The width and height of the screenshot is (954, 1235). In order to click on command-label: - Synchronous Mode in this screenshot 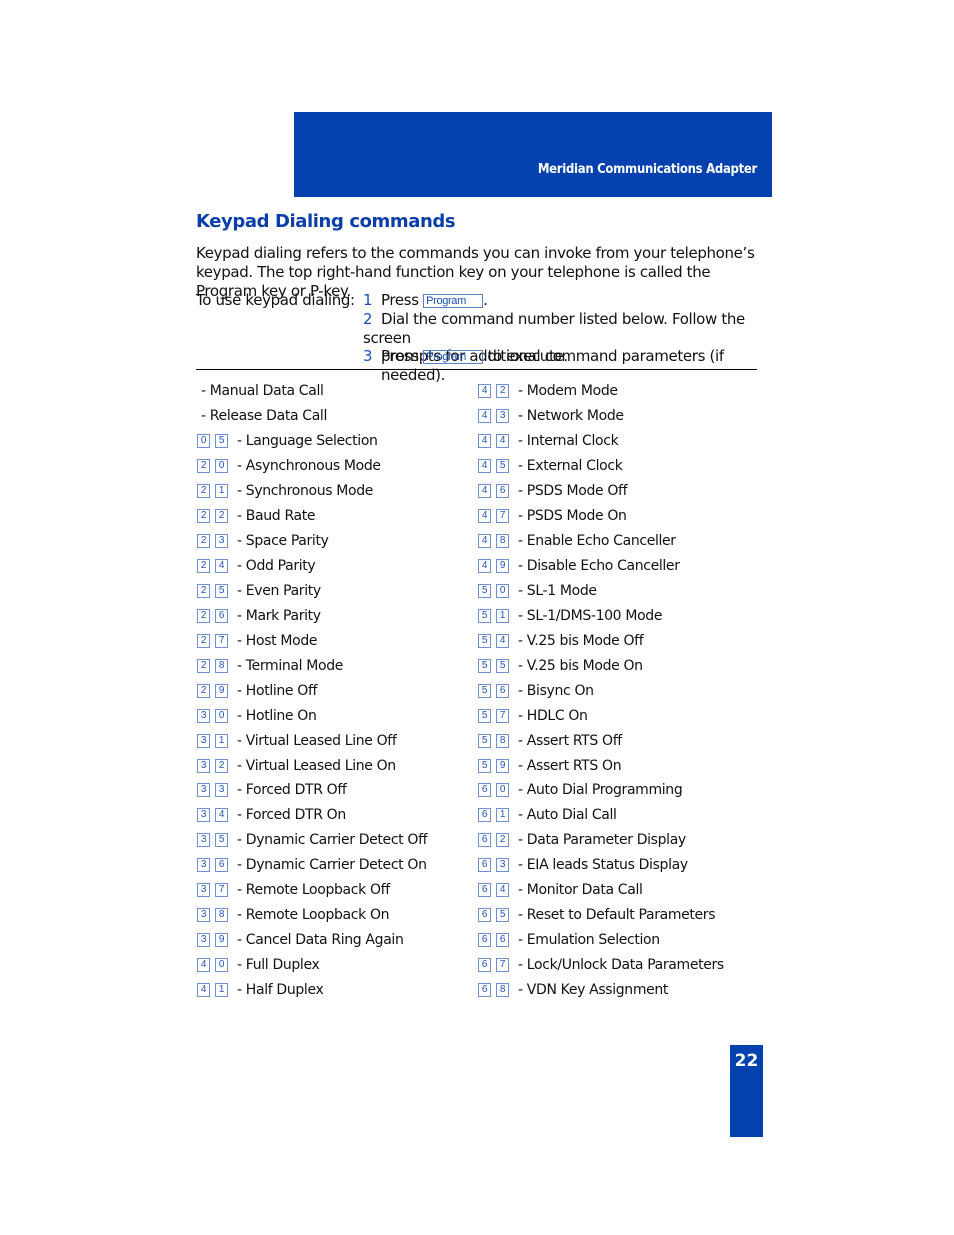, I will do `click(305, 491)`.